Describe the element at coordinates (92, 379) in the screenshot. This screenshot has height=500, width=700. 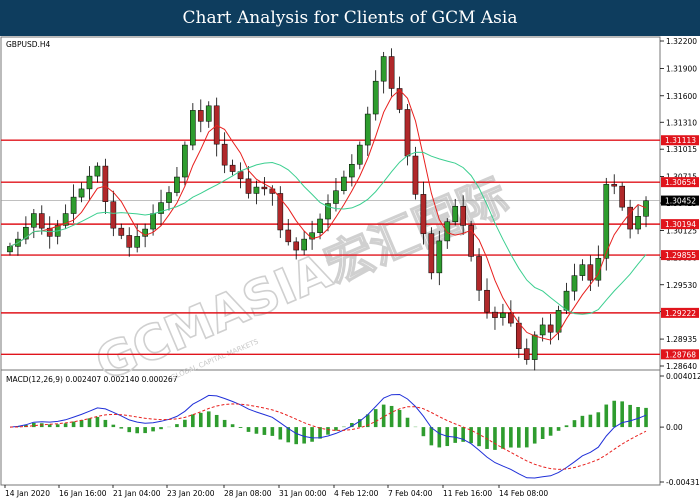
I see `macd-title: MACD(12,26,9) 0.002407 0.002140 0.000267` at that location.